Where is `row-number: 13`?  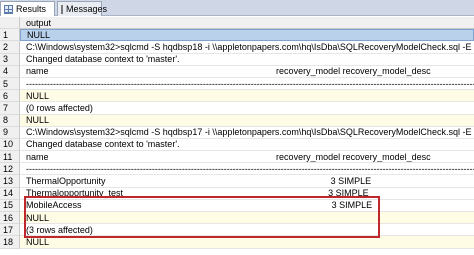
row-number: 13 is located at coordinates (10, 181).